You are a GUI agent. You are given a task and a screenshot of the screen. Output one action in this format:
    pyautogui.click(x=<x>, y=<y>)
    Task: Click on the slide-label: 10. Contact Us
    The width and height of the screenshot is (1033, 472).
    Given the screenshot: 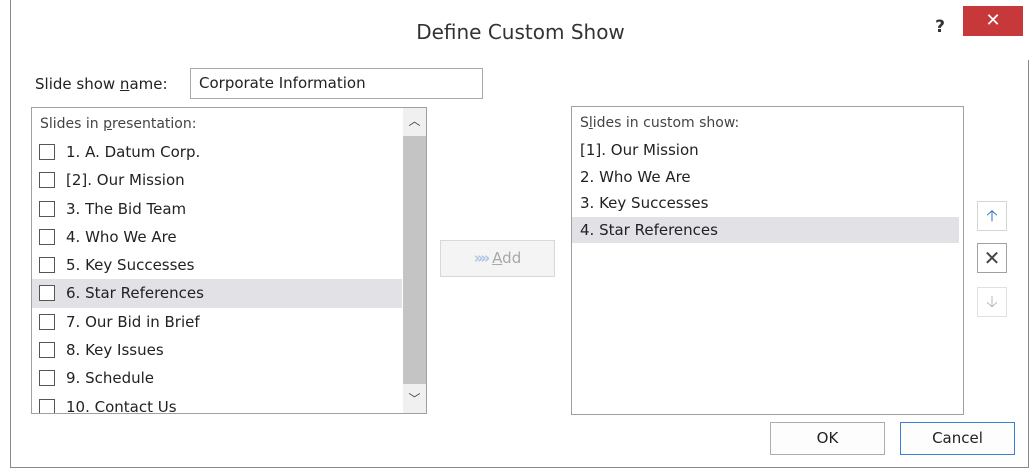 What is the action you would take?
    pyautogui.click(x=121, y=405)
    